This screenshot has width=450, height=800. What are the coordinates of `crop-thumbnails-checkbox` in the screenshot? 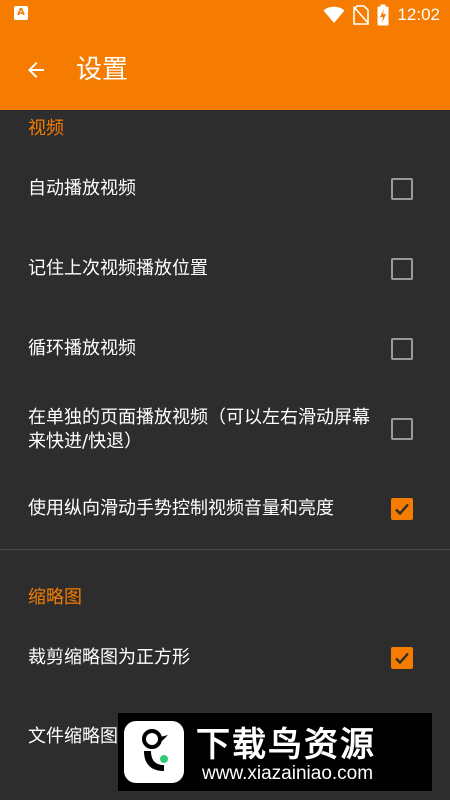 It's located at (402, 658).